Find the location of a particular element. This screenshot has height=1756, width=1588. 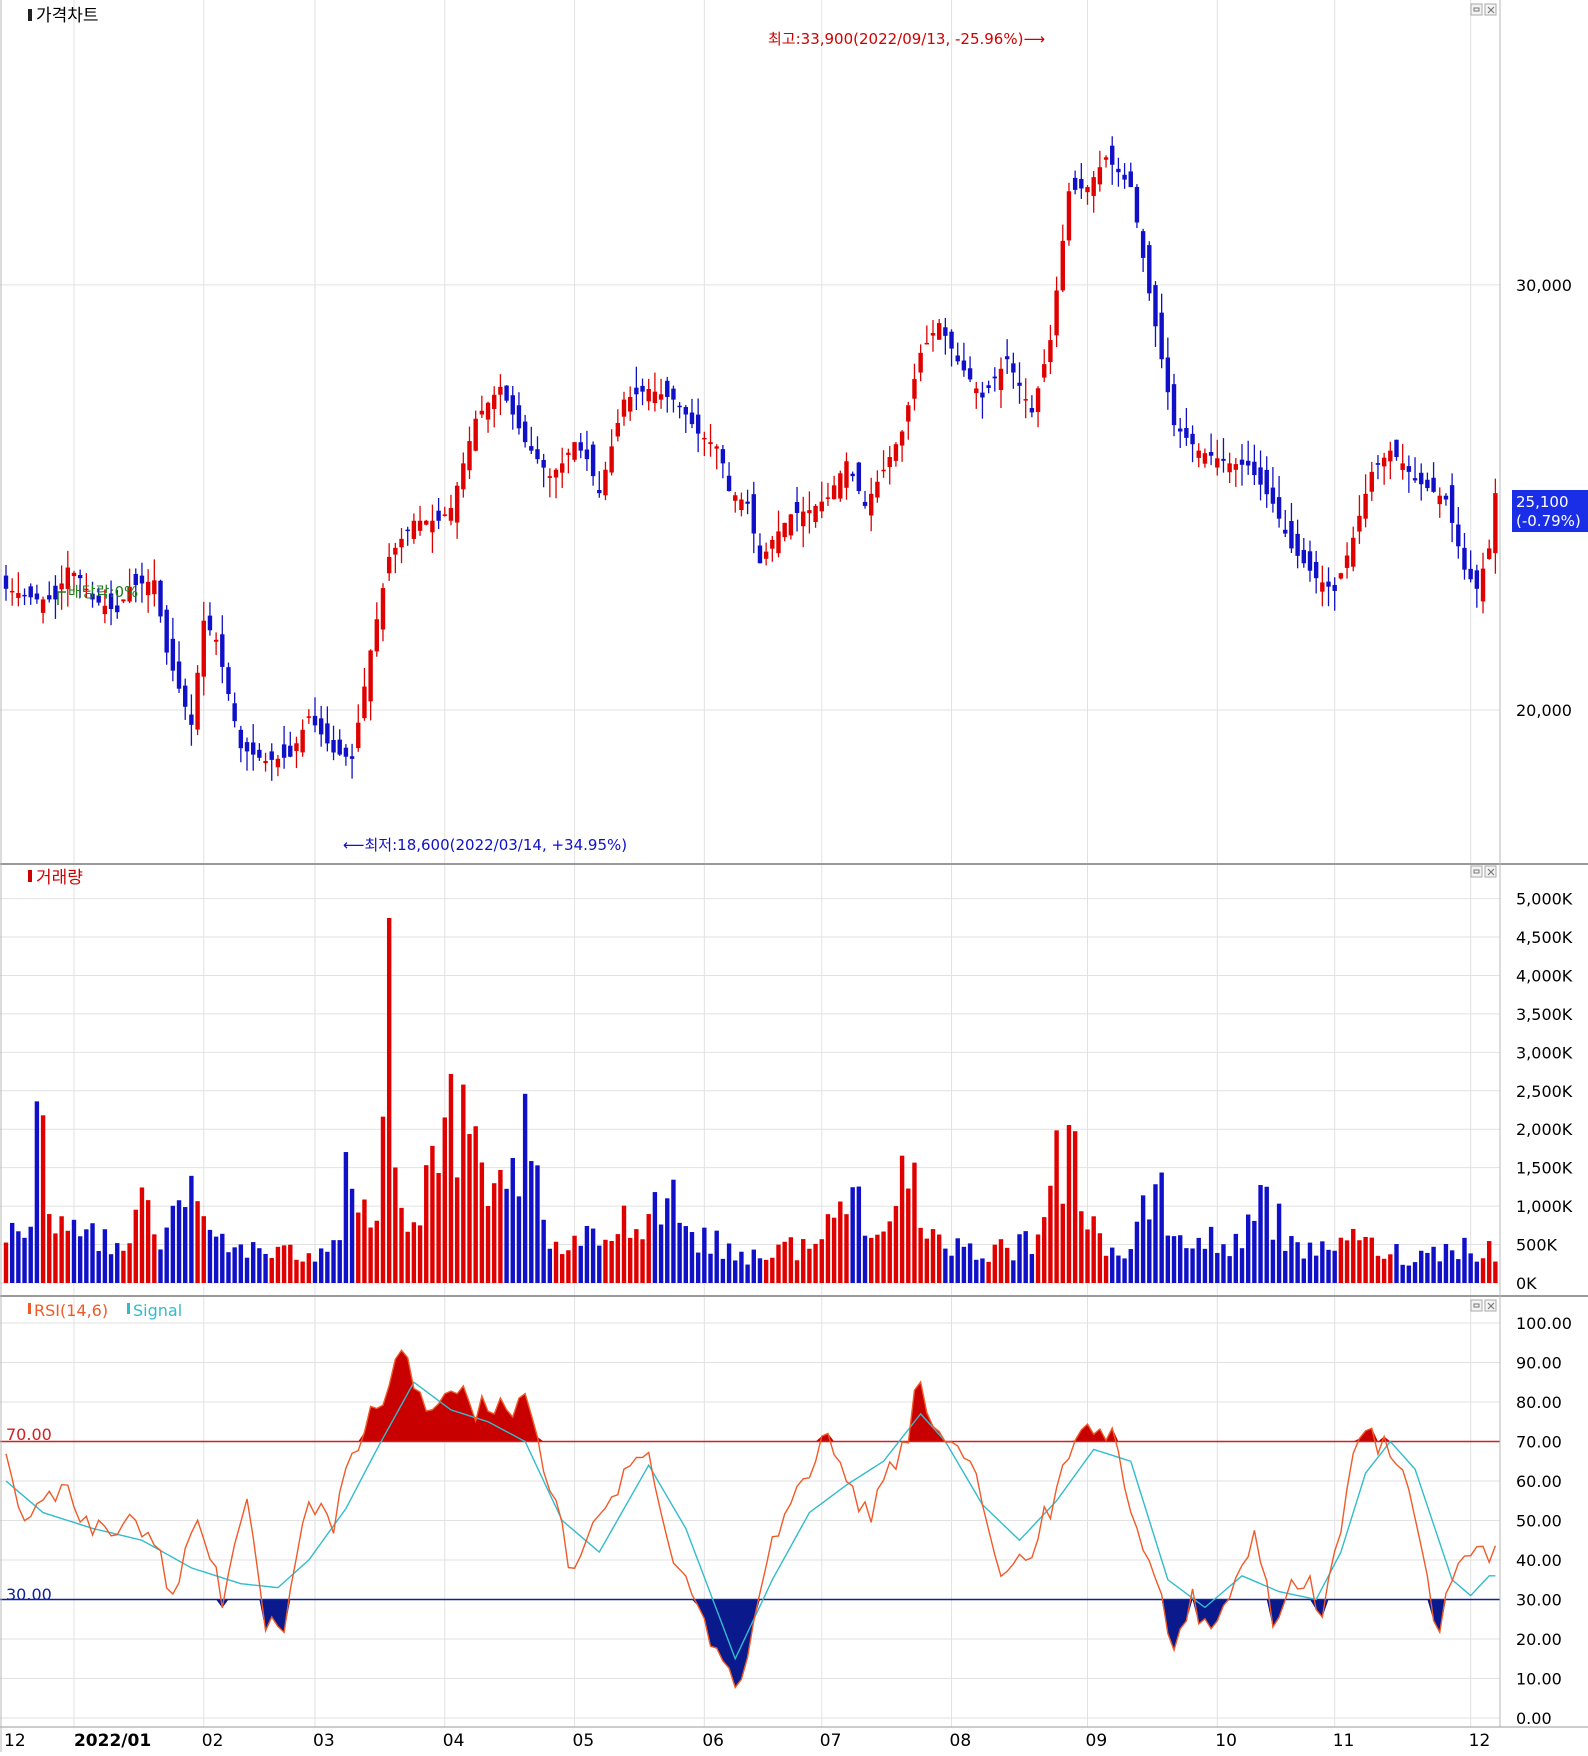

volume-tick-label: 0K is located at coordinates (1526, 1283).